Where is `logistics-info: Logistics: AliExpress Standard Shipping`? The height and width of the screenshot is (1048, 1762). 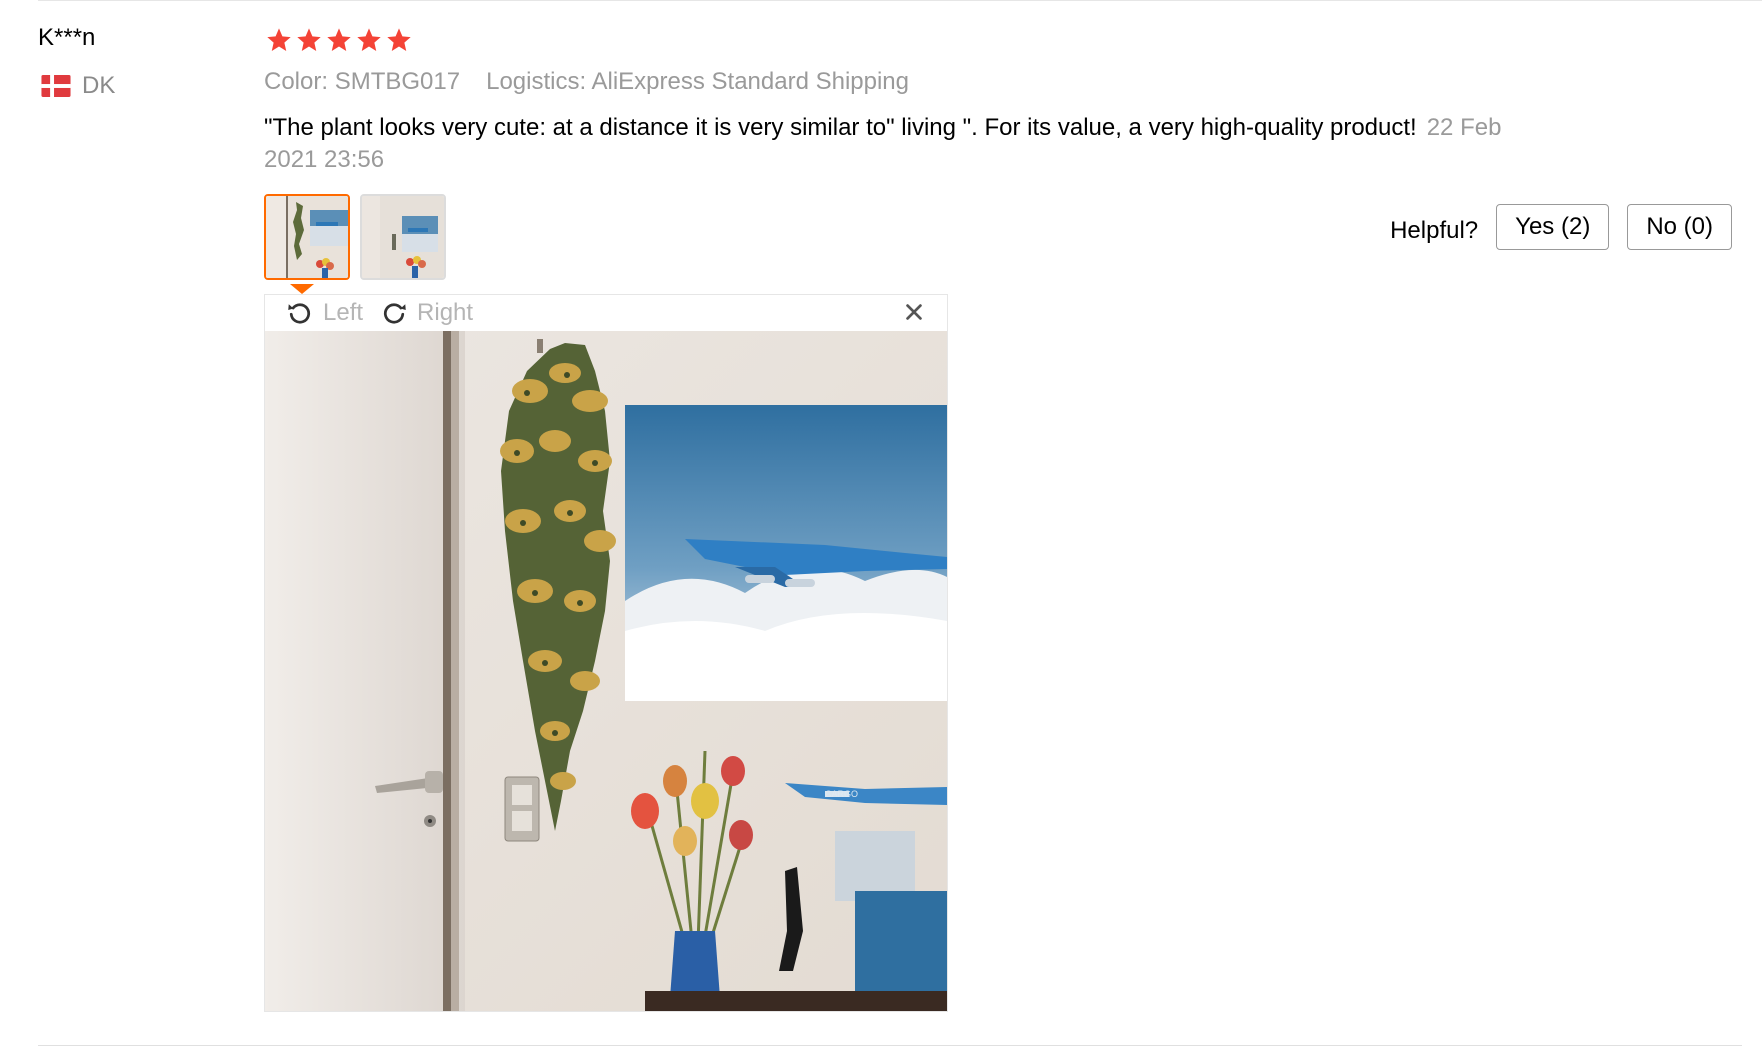
logistics-info: Logistics: AliExpress Standard Shipping is located at coordinates (697, 82).